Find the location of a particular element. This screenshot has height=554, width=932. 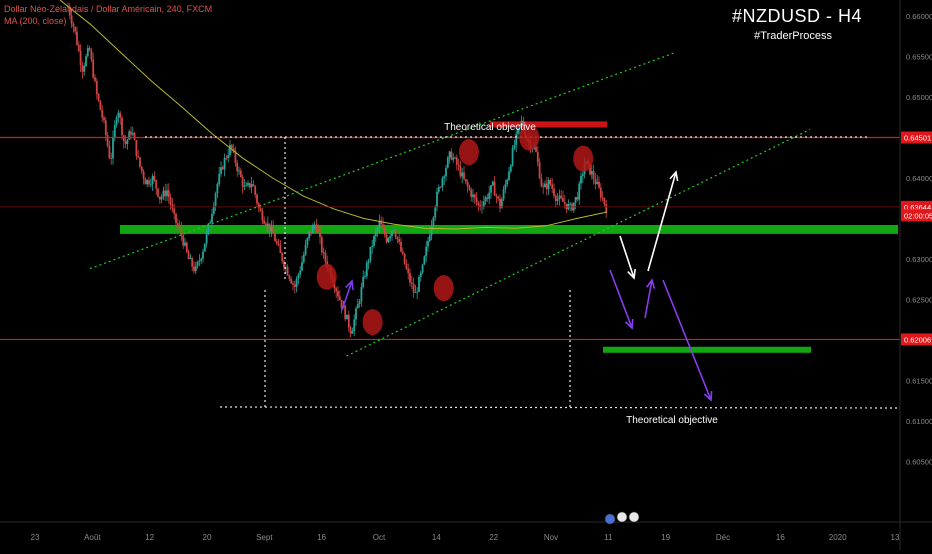

x-tick-label: 22 is located at coordinates (493, 537).